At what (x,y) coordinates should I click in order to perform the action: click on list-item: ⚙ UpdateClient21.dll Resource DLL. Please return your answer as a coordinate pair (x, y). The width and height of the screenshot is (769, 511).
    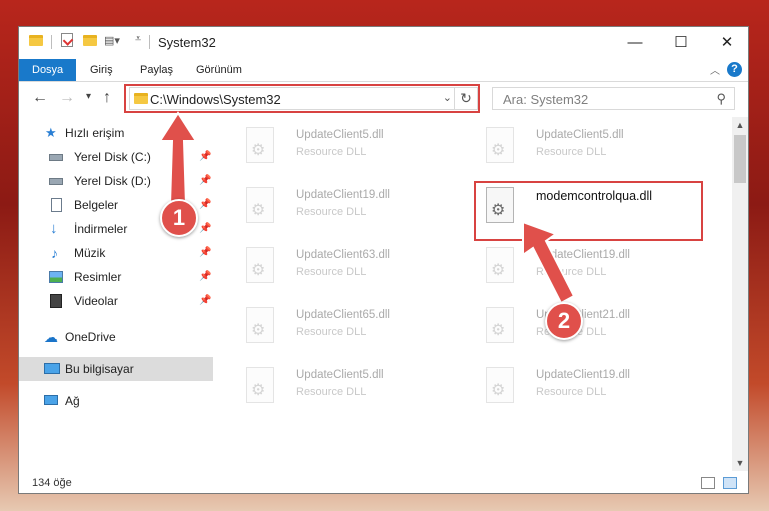
    Looking at the image, I should click on (591, 327).